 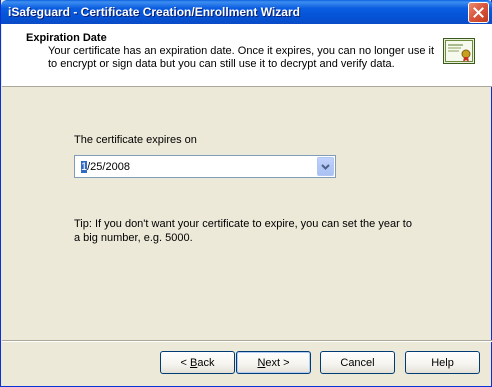 What do you see at coordinates (261, 362) in the screenshot?
I see `next-accel: N` at bounding box center [261, 362].